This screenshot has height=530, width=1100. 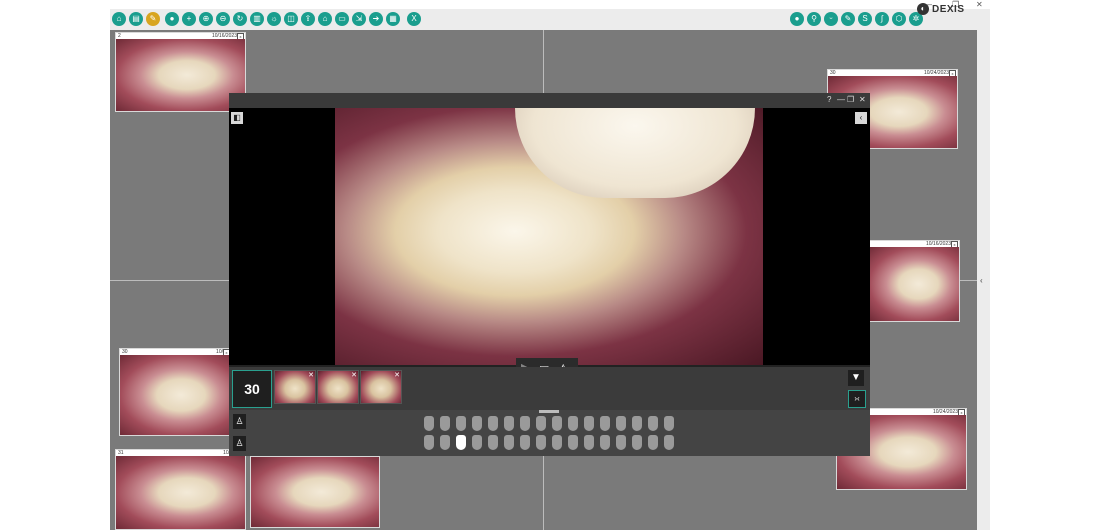 I want to click on window-titlebar: — ❐ ✕, so click(x=550, y=4).